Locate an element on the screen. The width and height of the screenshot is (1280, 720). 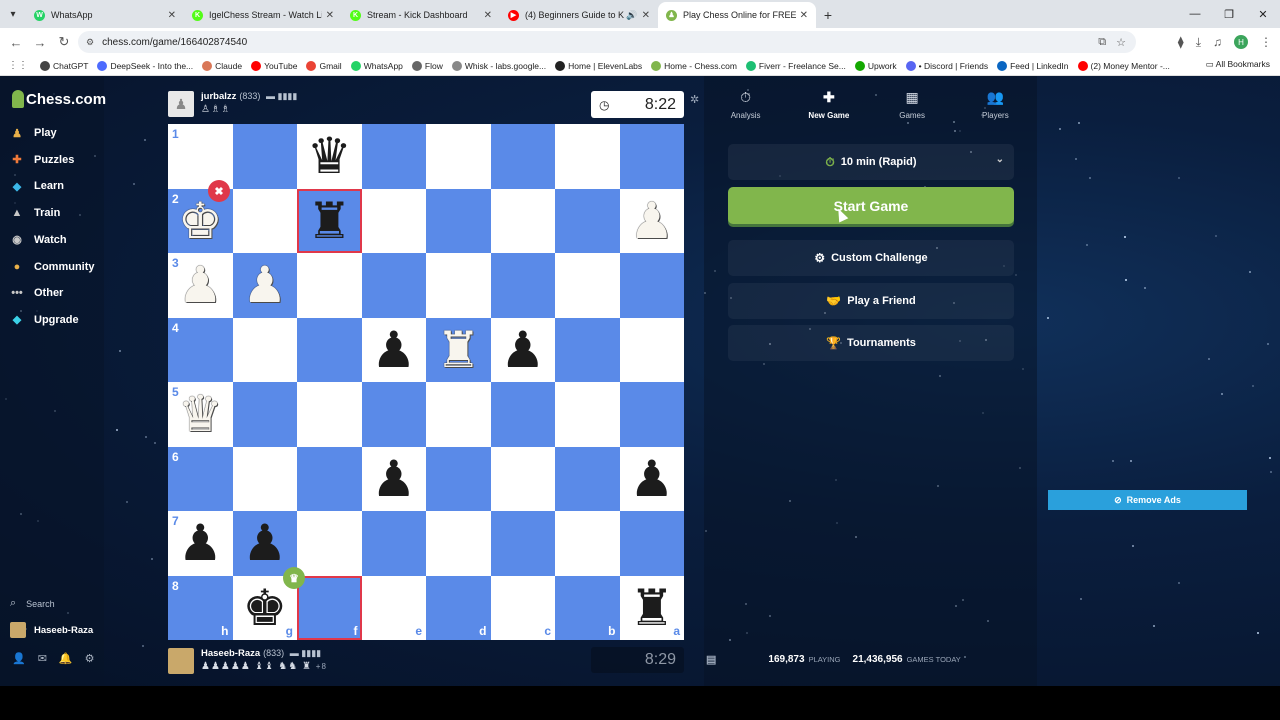
browser-tab: K Stream - Kick Dashboard ✕ is located at coordinates (421, 15).